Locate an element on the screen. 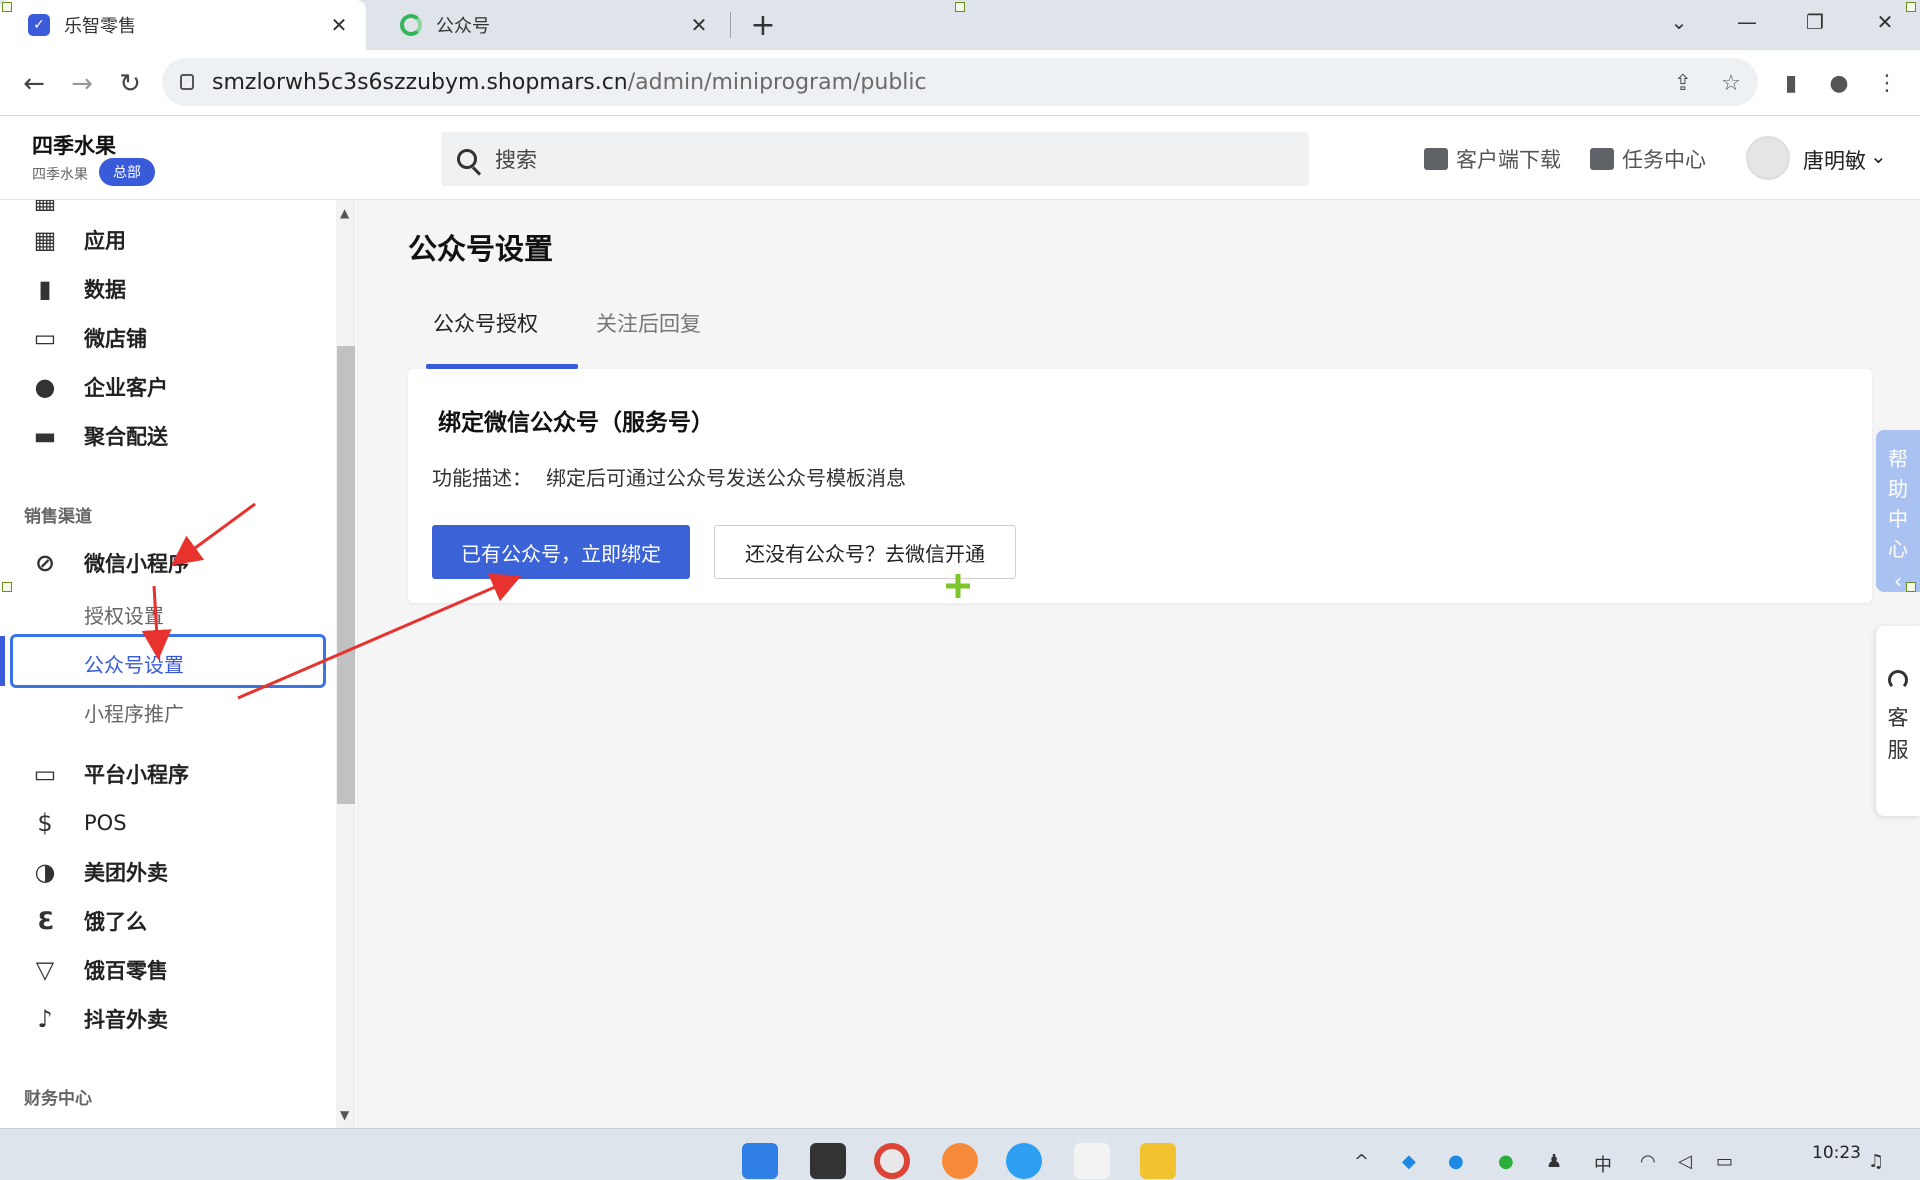  sidebar-item-label: POS is located at coordinates (105, 823).